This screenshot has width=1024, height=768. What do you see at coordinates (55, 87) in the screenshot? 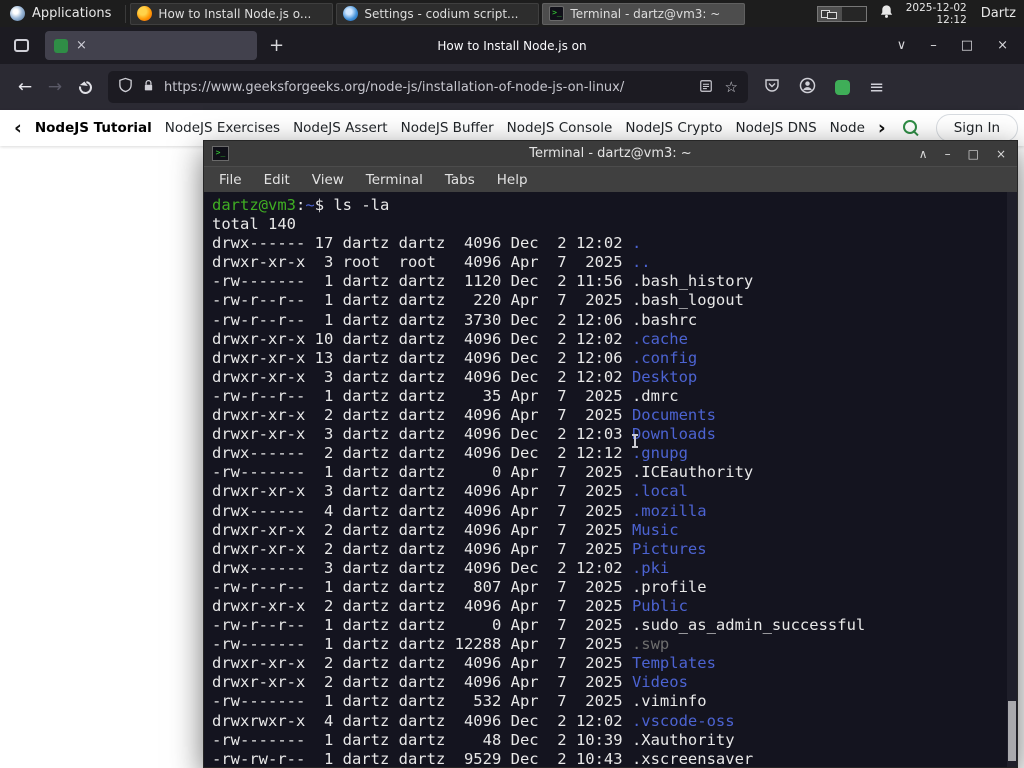
I see `forward-button: →` at bounding box center [55, 87].